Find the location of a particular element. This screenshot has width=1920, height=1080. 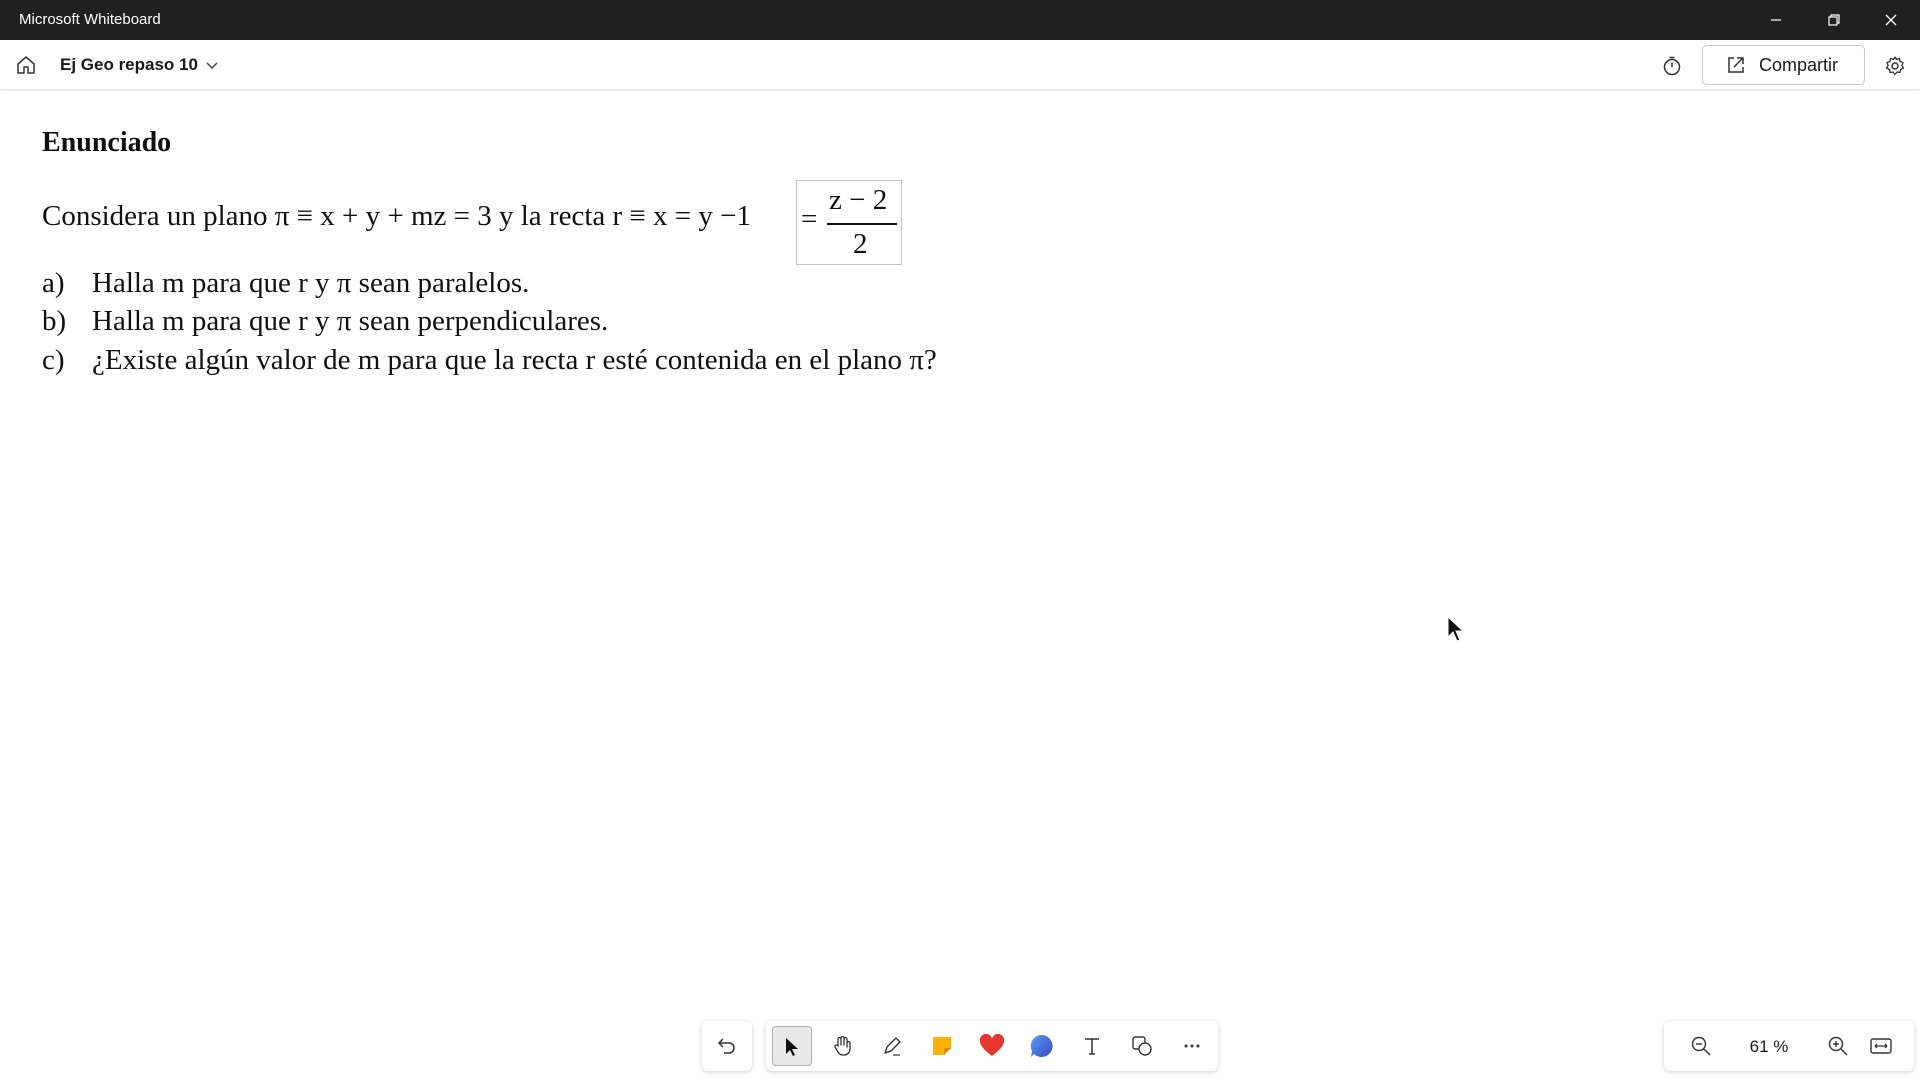

tool-palette is located at coordinates (992, 1046).